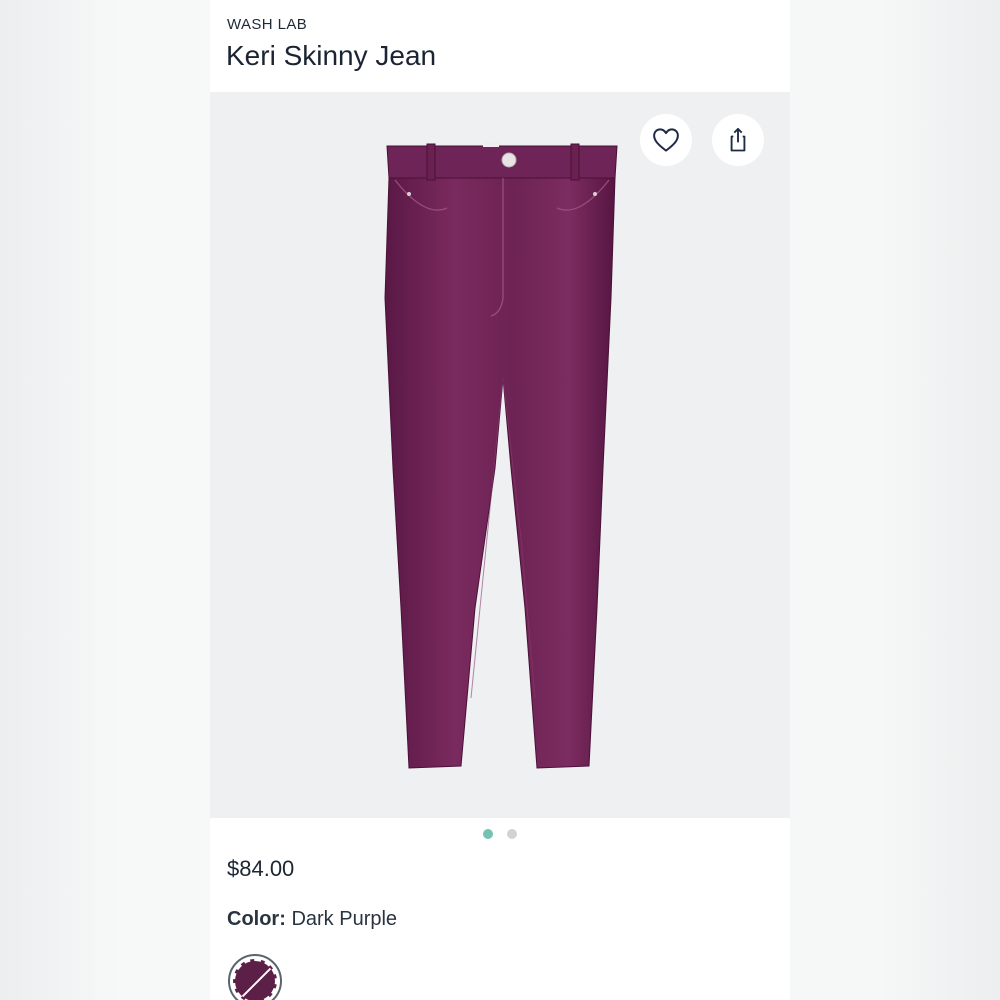 The width and height of the screenshot is (1000, 1000). What do you see at coordinates (344, 919) in the screenshot?
I see `color-value: Dark Purple` at bounding box center [344, 919].